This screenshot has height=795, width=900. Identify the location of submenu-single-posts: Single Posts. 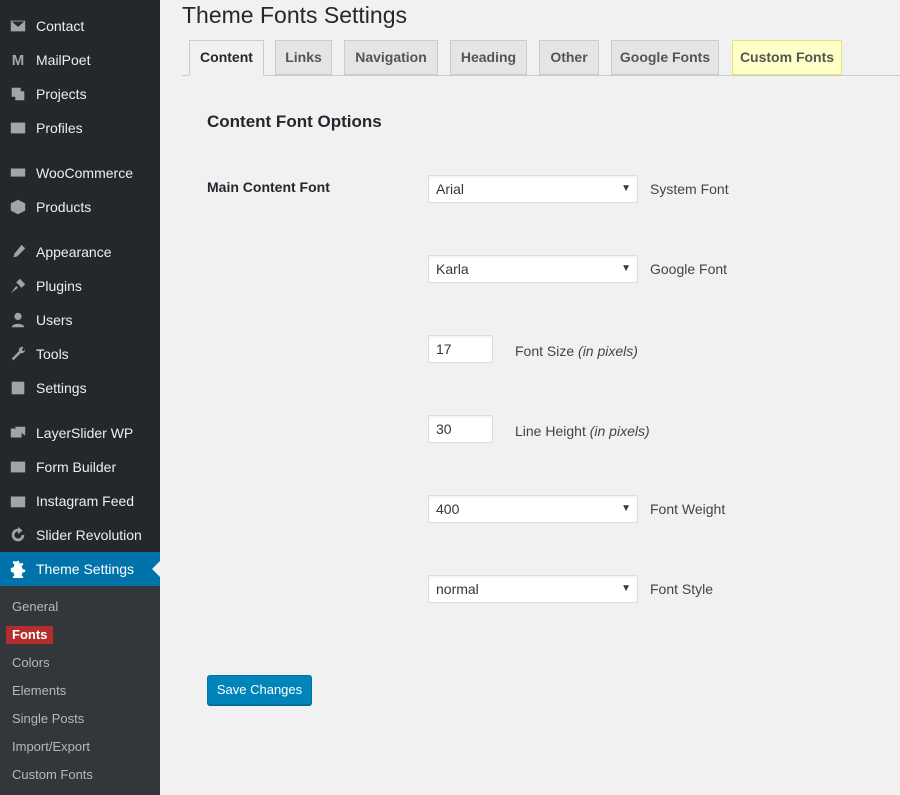
(48, 719).